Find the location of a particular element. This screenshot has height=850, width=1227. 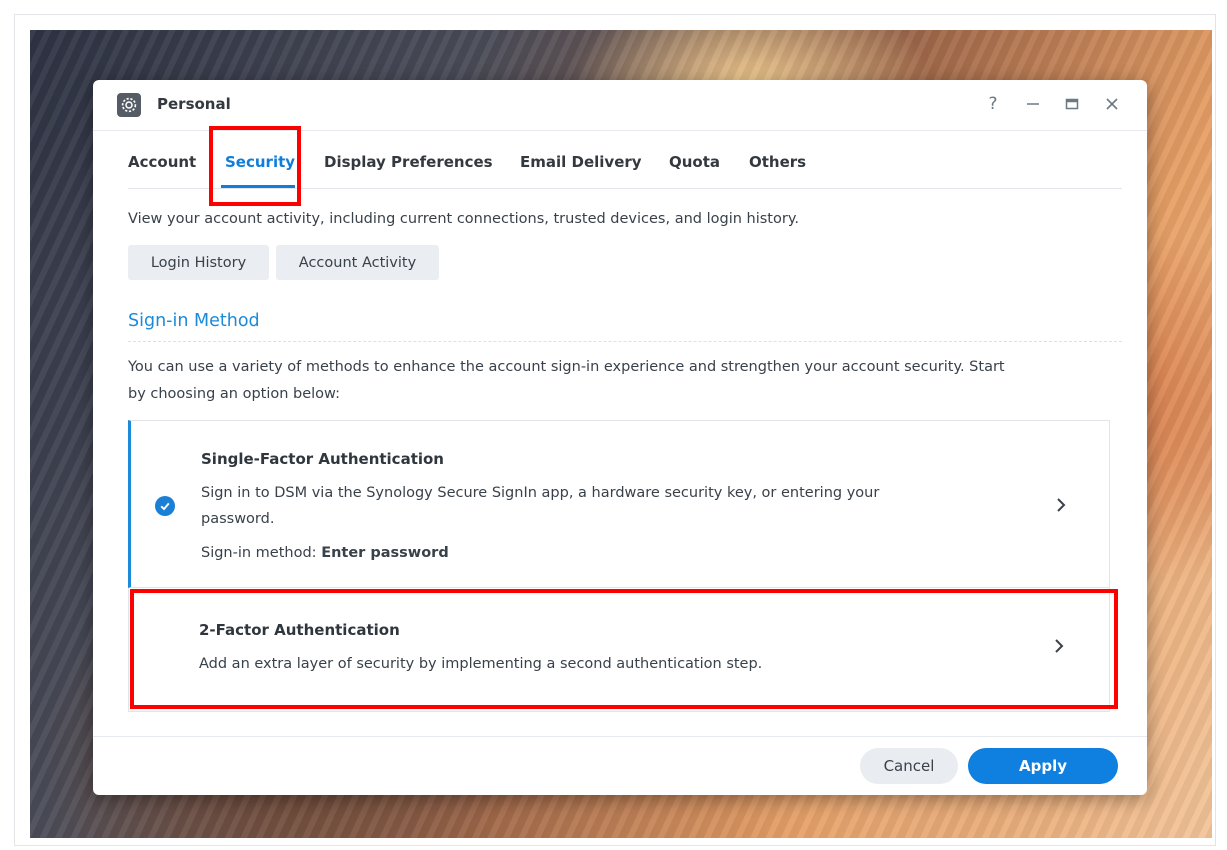

sign-in-method-row: Sign-in method: Enter password is located at coordinates (596, 553).